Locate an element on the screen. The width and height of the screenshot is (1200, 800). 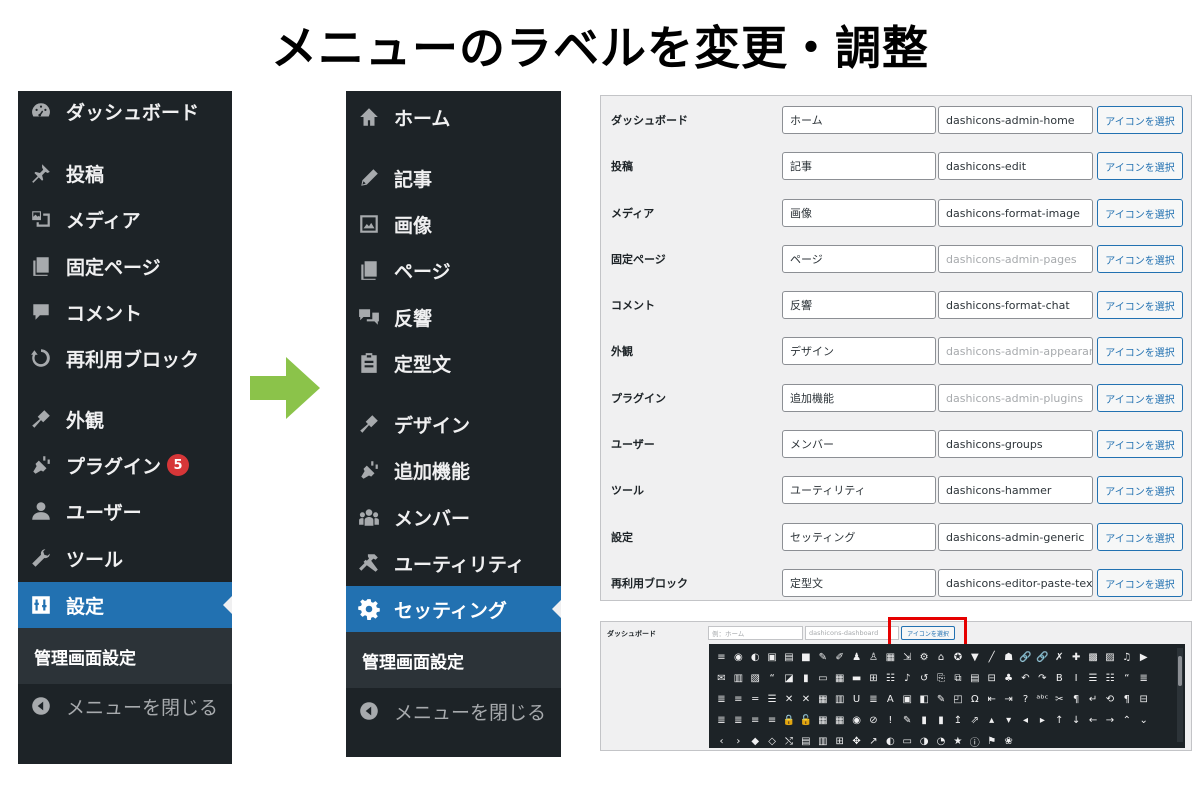
dashicon-option: 🔗 is located at coordinates (1042, 657).